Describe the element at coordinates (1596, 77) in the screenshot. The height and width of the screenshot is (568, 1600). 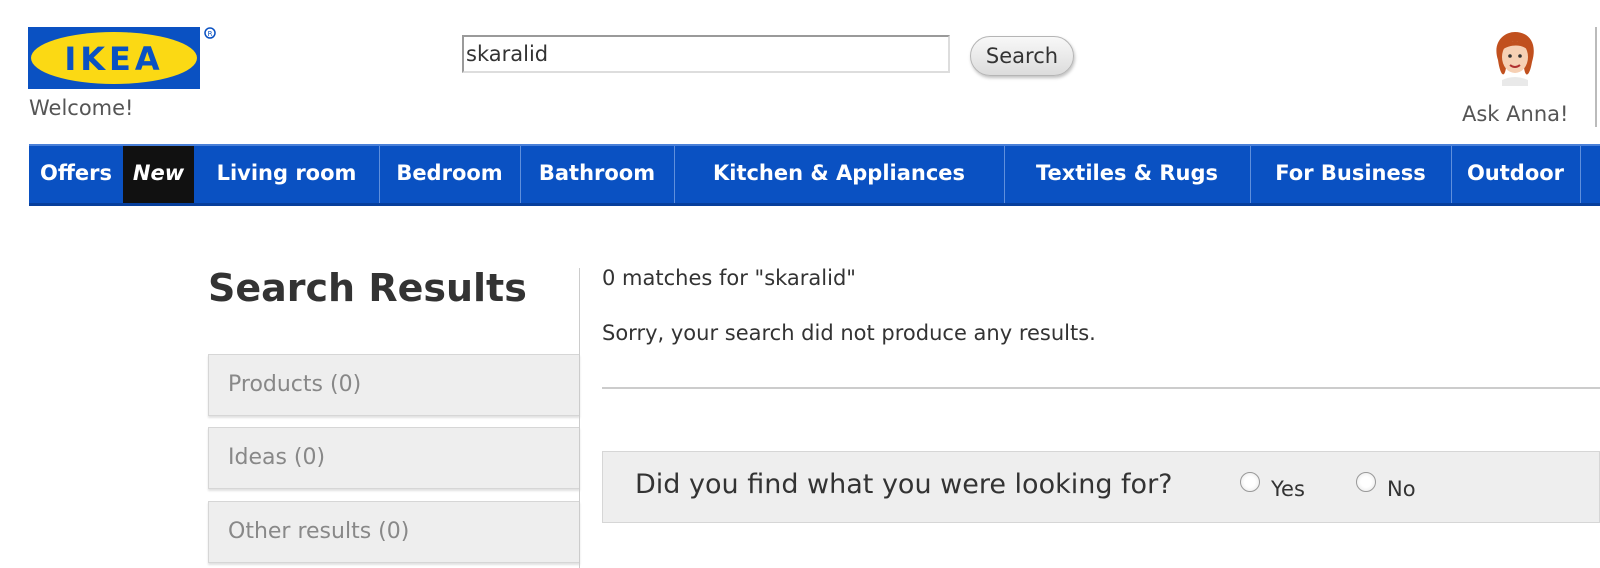
I see `header-divider` at that location.